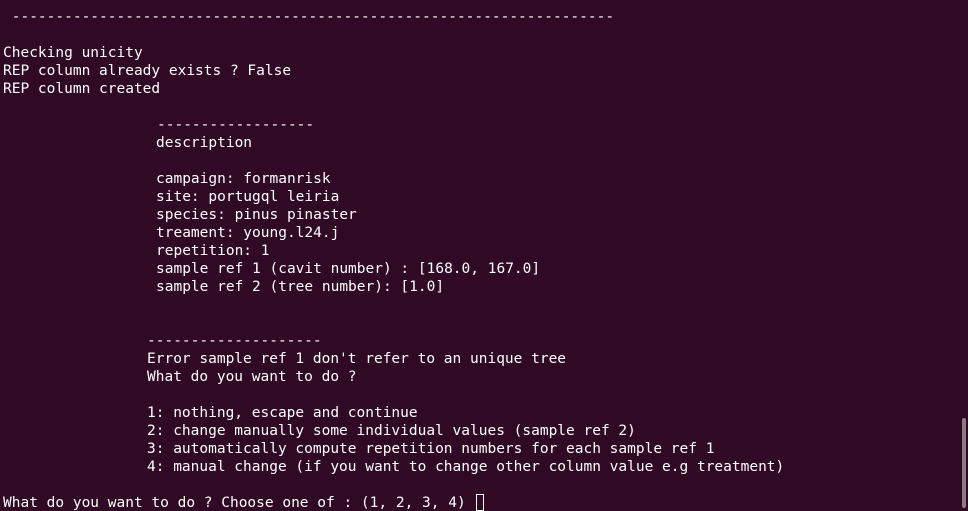  Describe the element at coordinates (243, 179) in the screenshot. I see `campaign-line: campaign: formanrisk` at that location.